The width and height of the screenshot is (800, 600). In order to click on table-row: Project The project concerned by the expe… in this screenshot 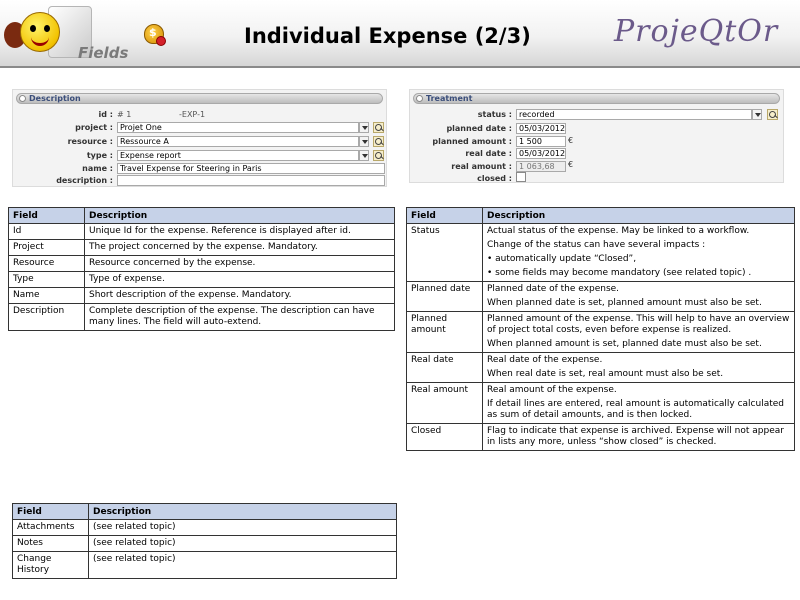, I will do `click(201, 247)`.